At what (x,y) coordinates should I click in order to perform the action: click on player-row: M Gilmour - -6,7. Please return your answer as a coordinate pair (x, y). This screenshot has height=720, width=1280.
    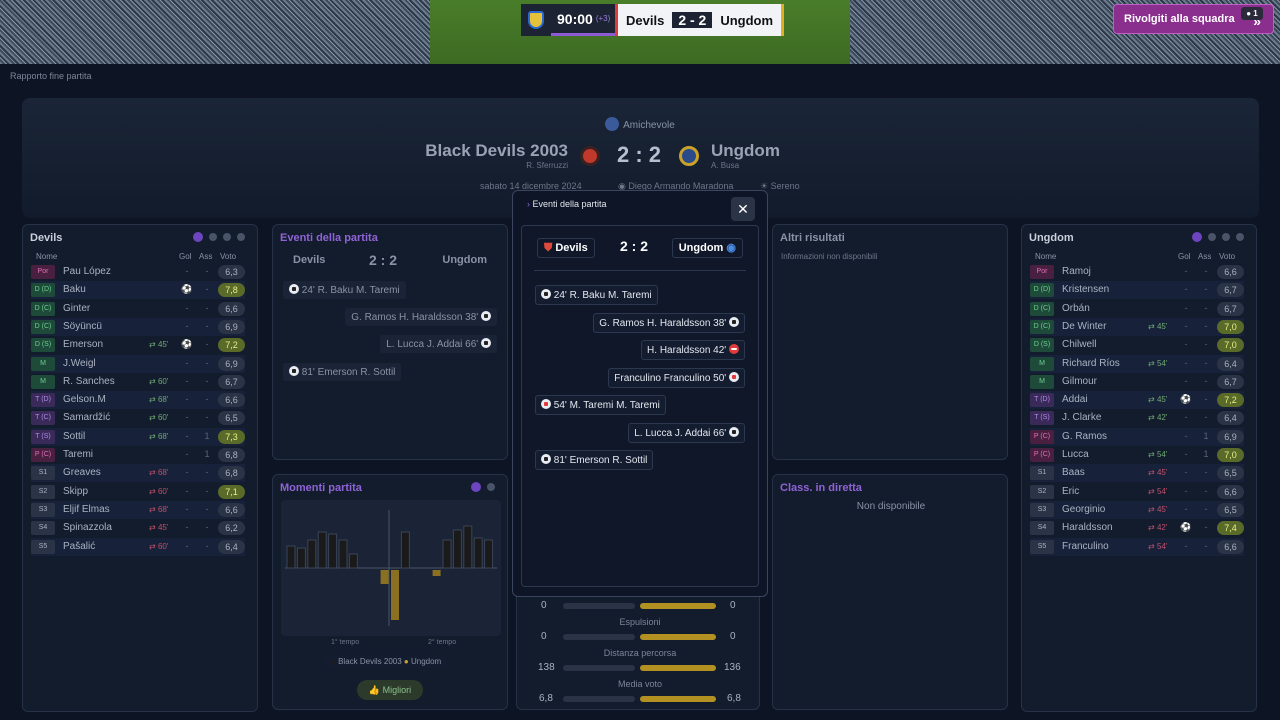
    Looking at the image, I should click on (1137, 382).